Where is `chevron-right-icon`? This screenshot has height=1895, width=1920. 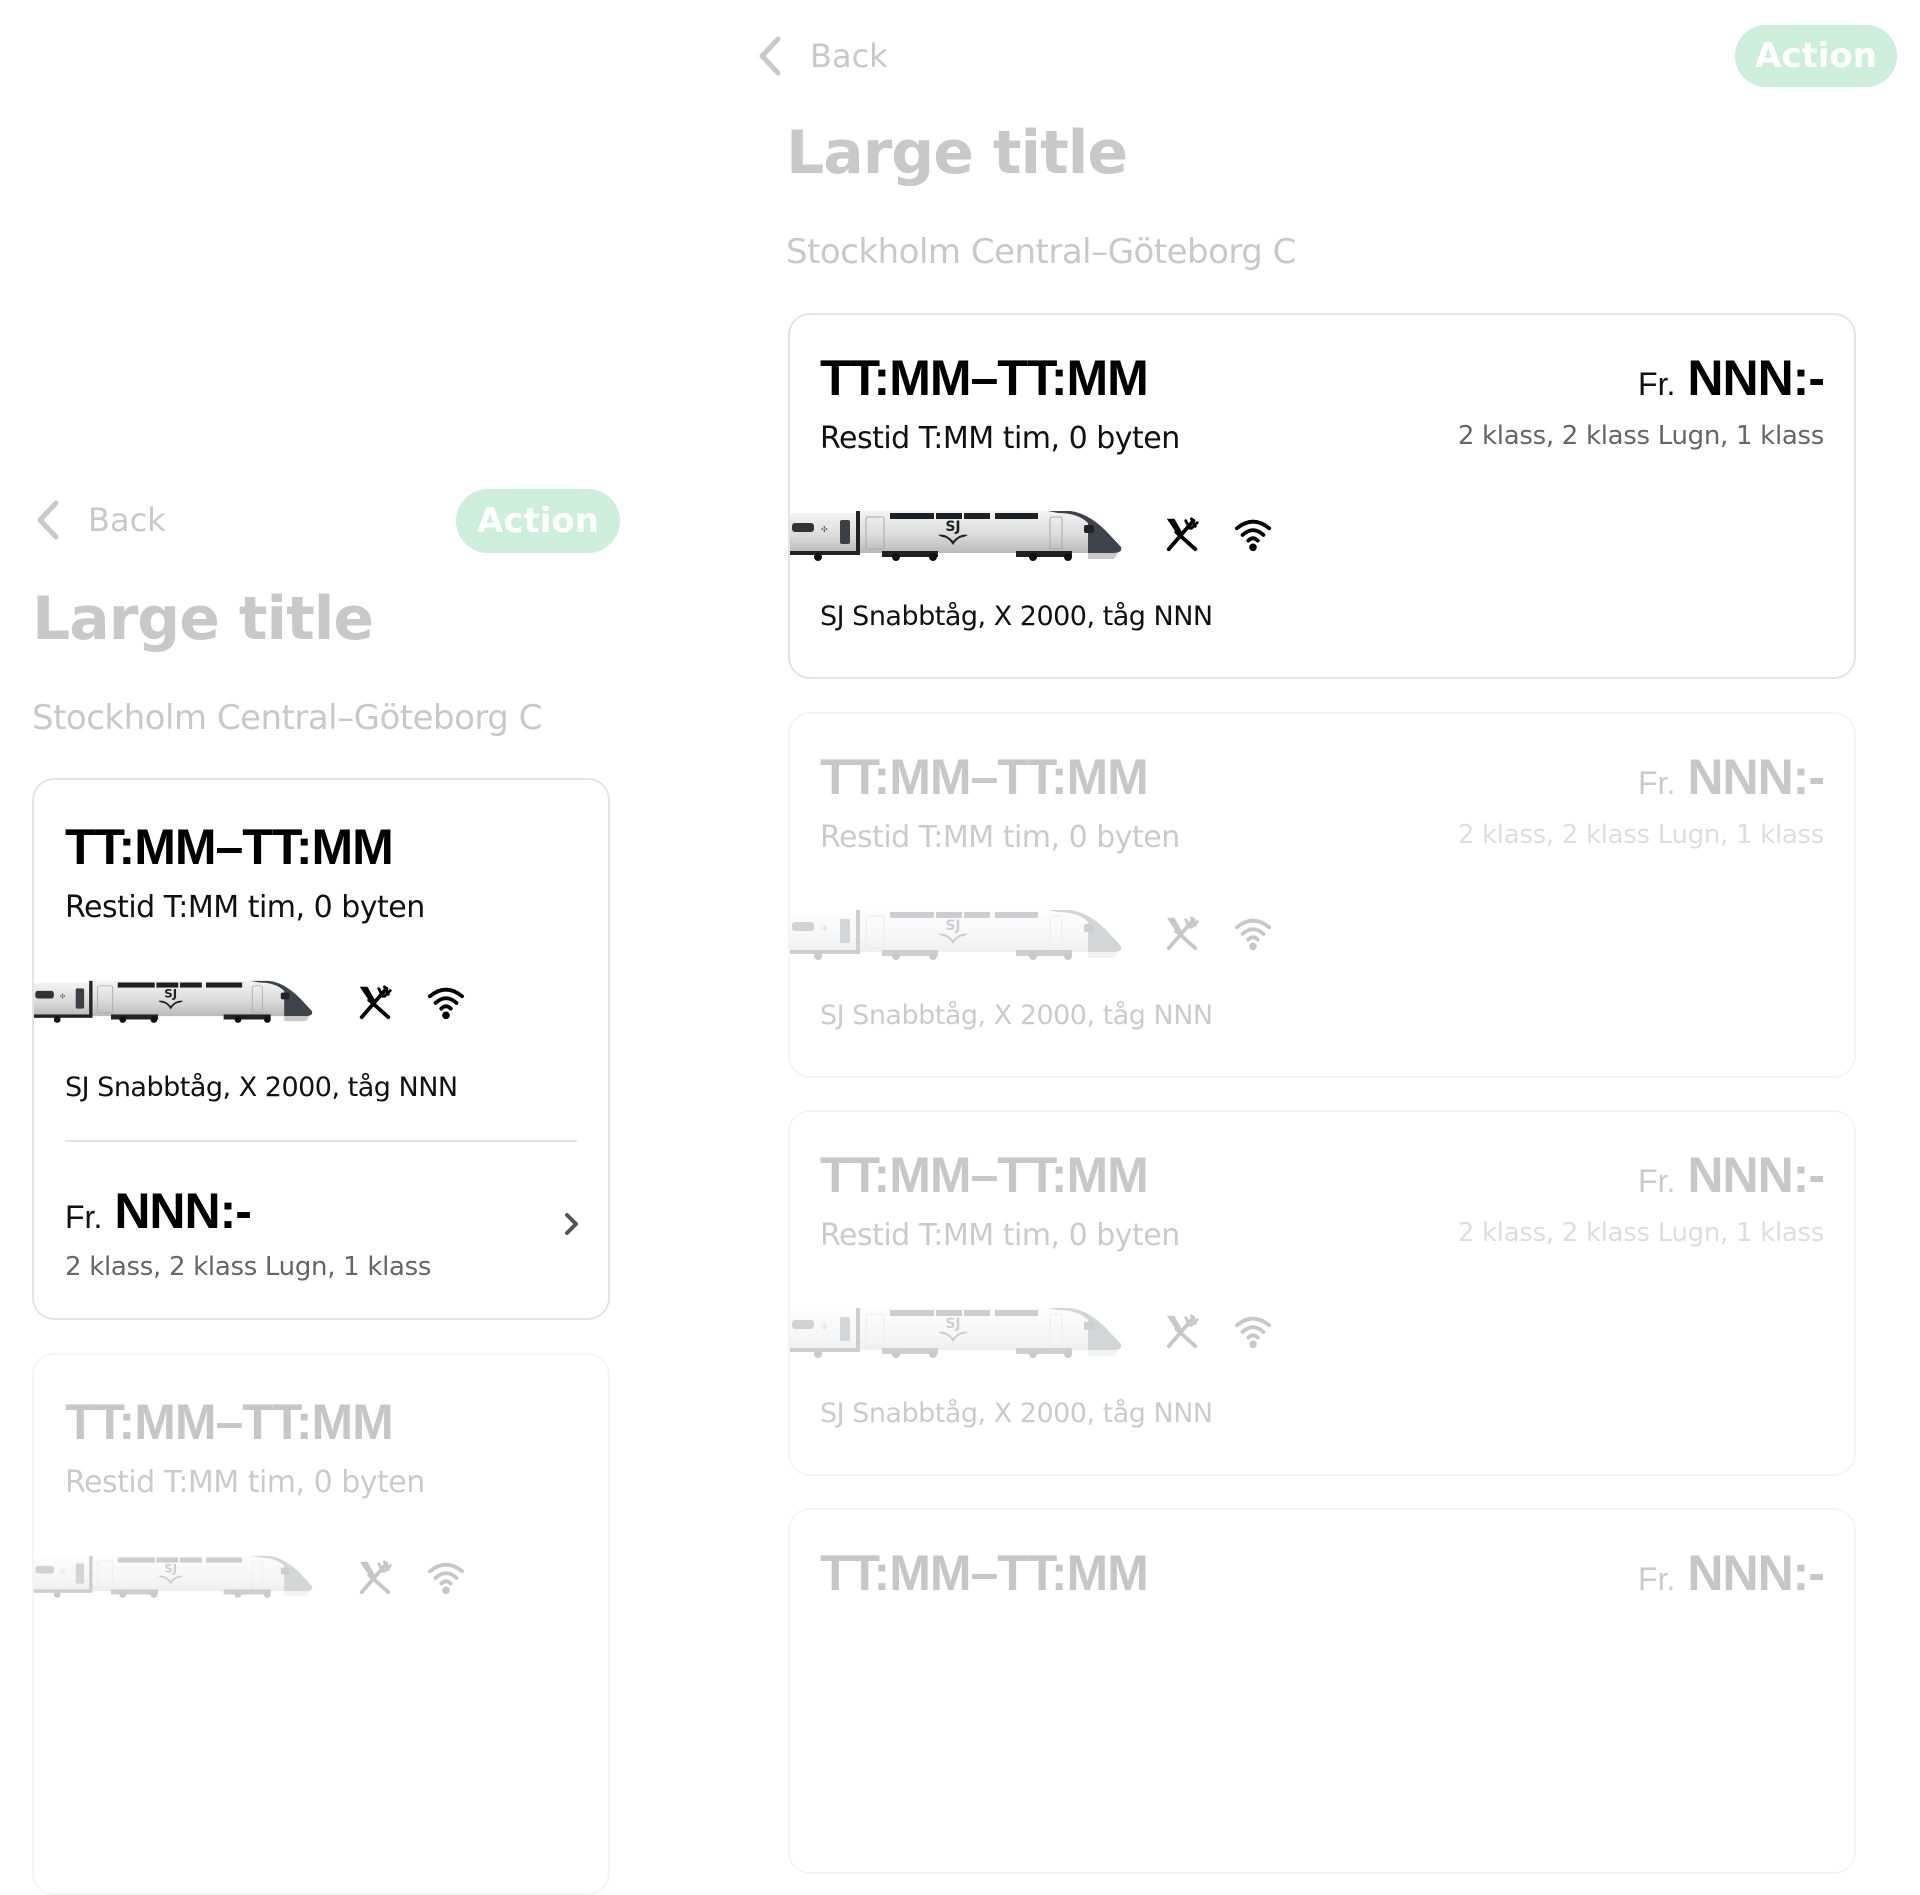
chevron-right-icon is located at coordinates (572, 1224).